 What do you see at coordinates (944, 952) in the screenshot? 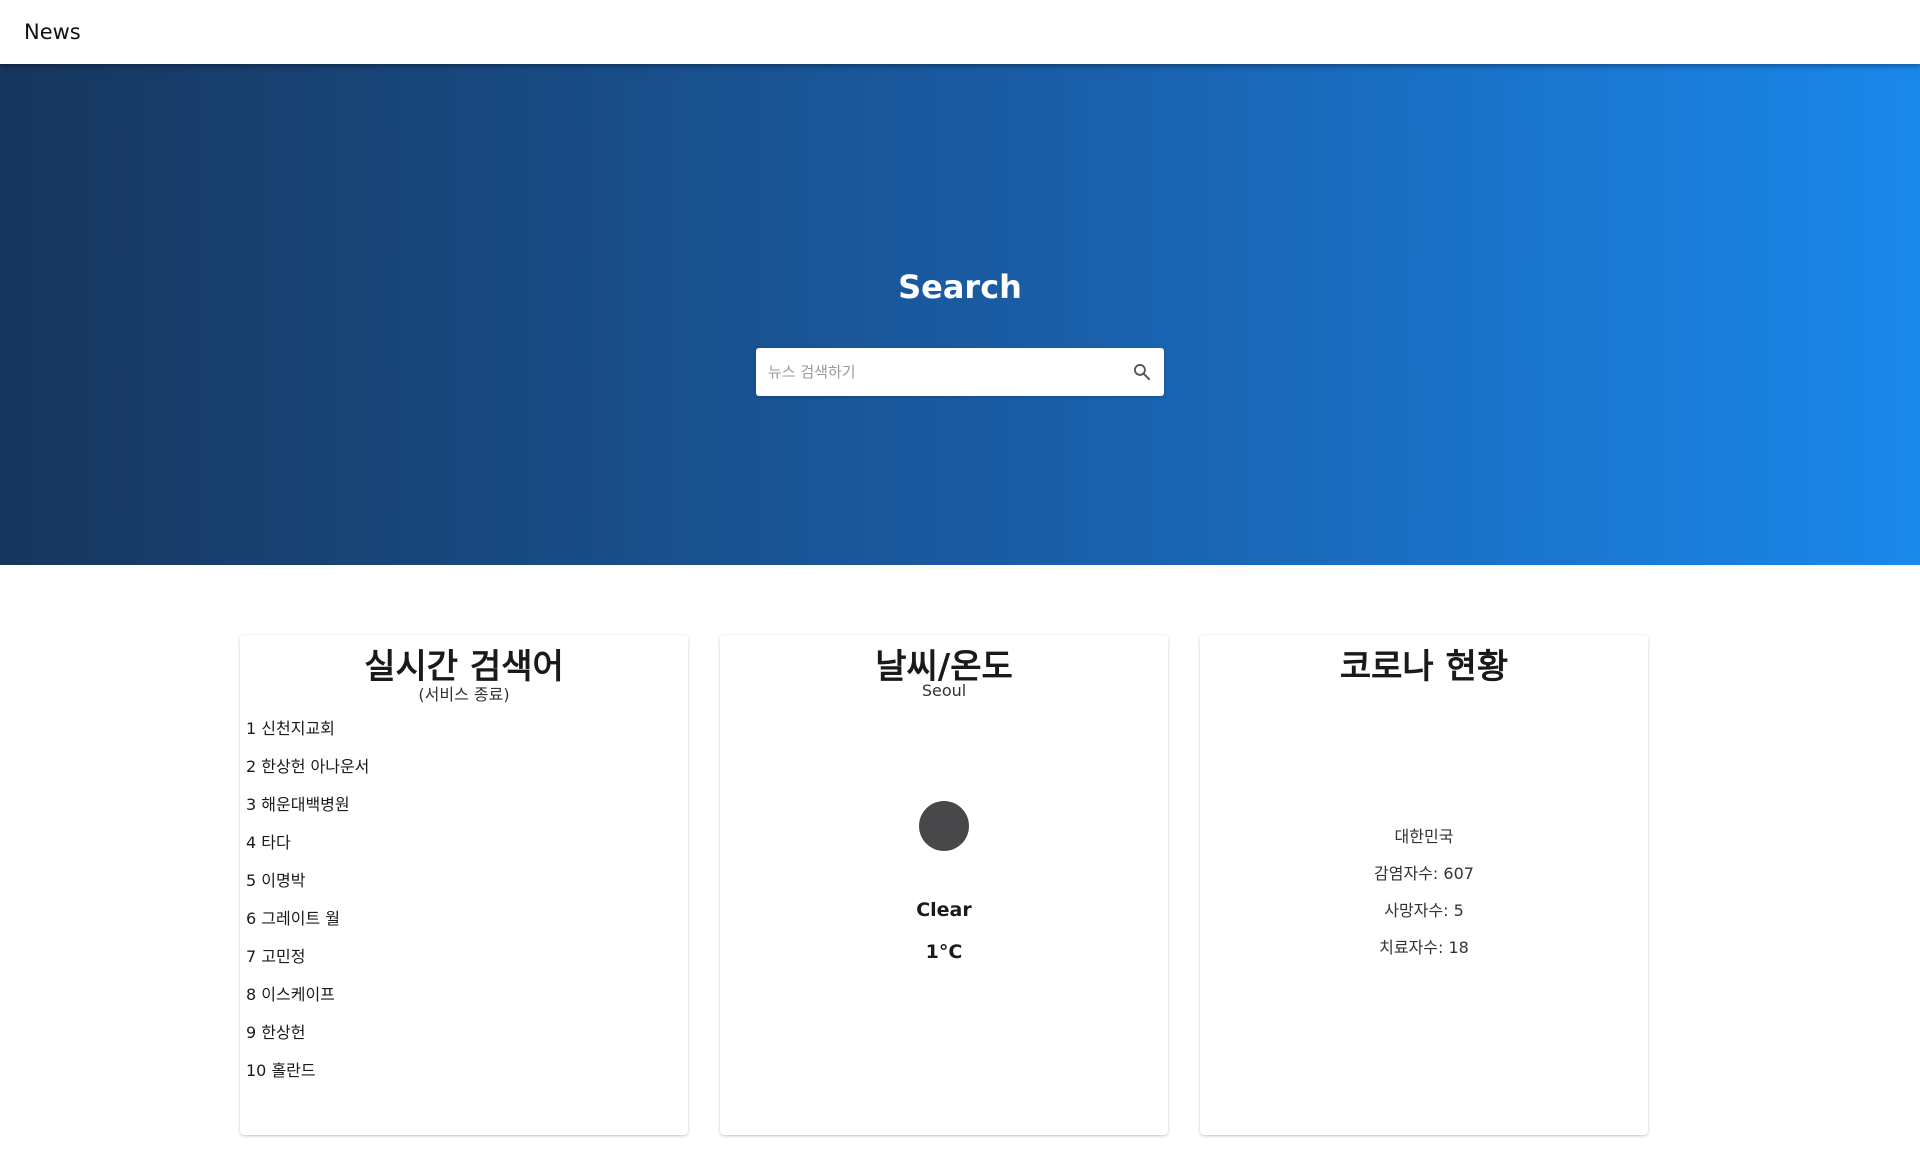
I see `weather-temperature: 1°C` at bounding box center [944, 952].